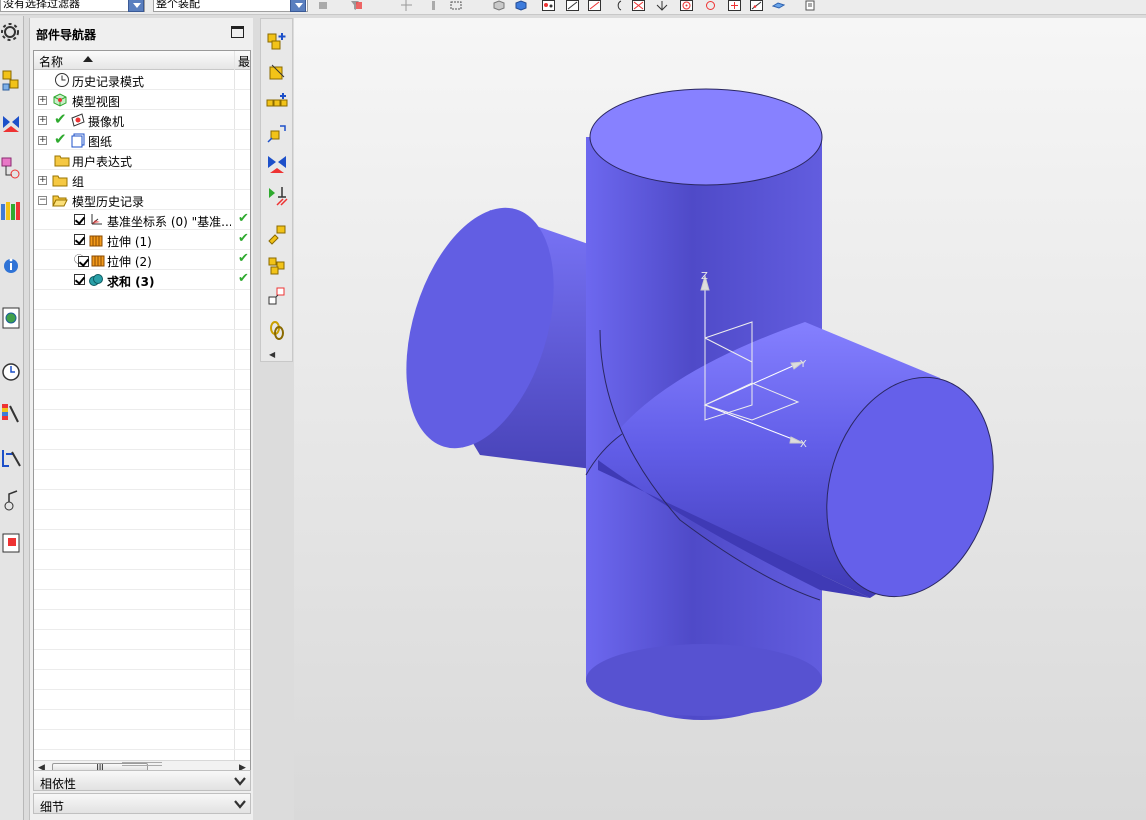  I want to click on constraint-navigator-icon, so click(11, 123).